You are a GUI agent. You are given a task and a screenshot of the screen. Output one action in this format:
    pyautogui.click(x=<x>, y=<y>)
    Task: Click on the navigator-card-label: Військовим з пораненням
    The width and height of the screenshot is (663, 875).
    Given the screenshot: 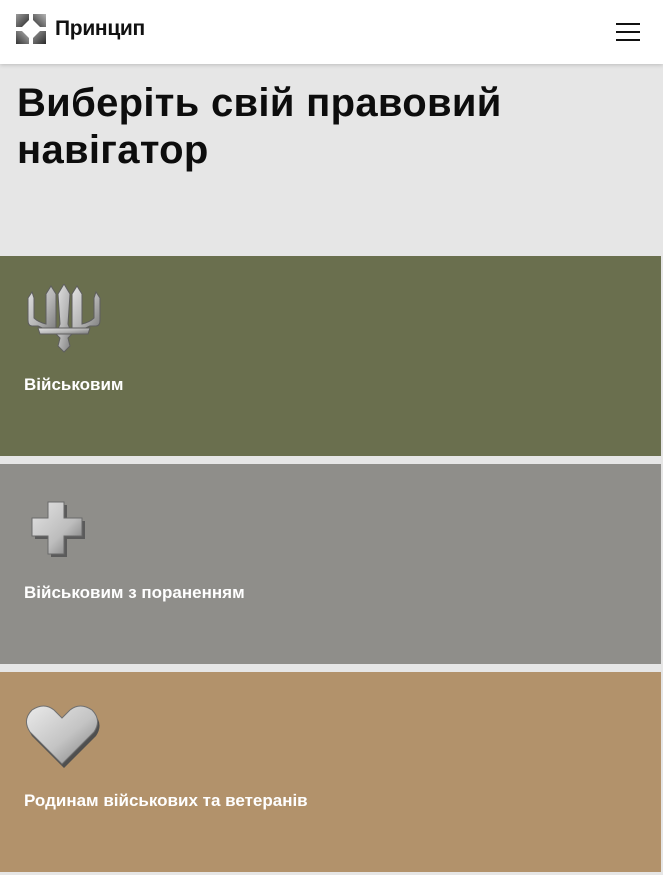 What is the action you would take?
    pyautogui.click(x=134, y=592)
    